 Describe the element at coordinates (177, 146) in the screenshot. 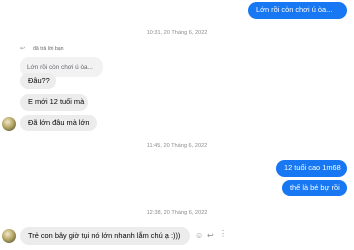

I see `timestamp: 11:45, 20 Tháng 6, 2022` at that location.